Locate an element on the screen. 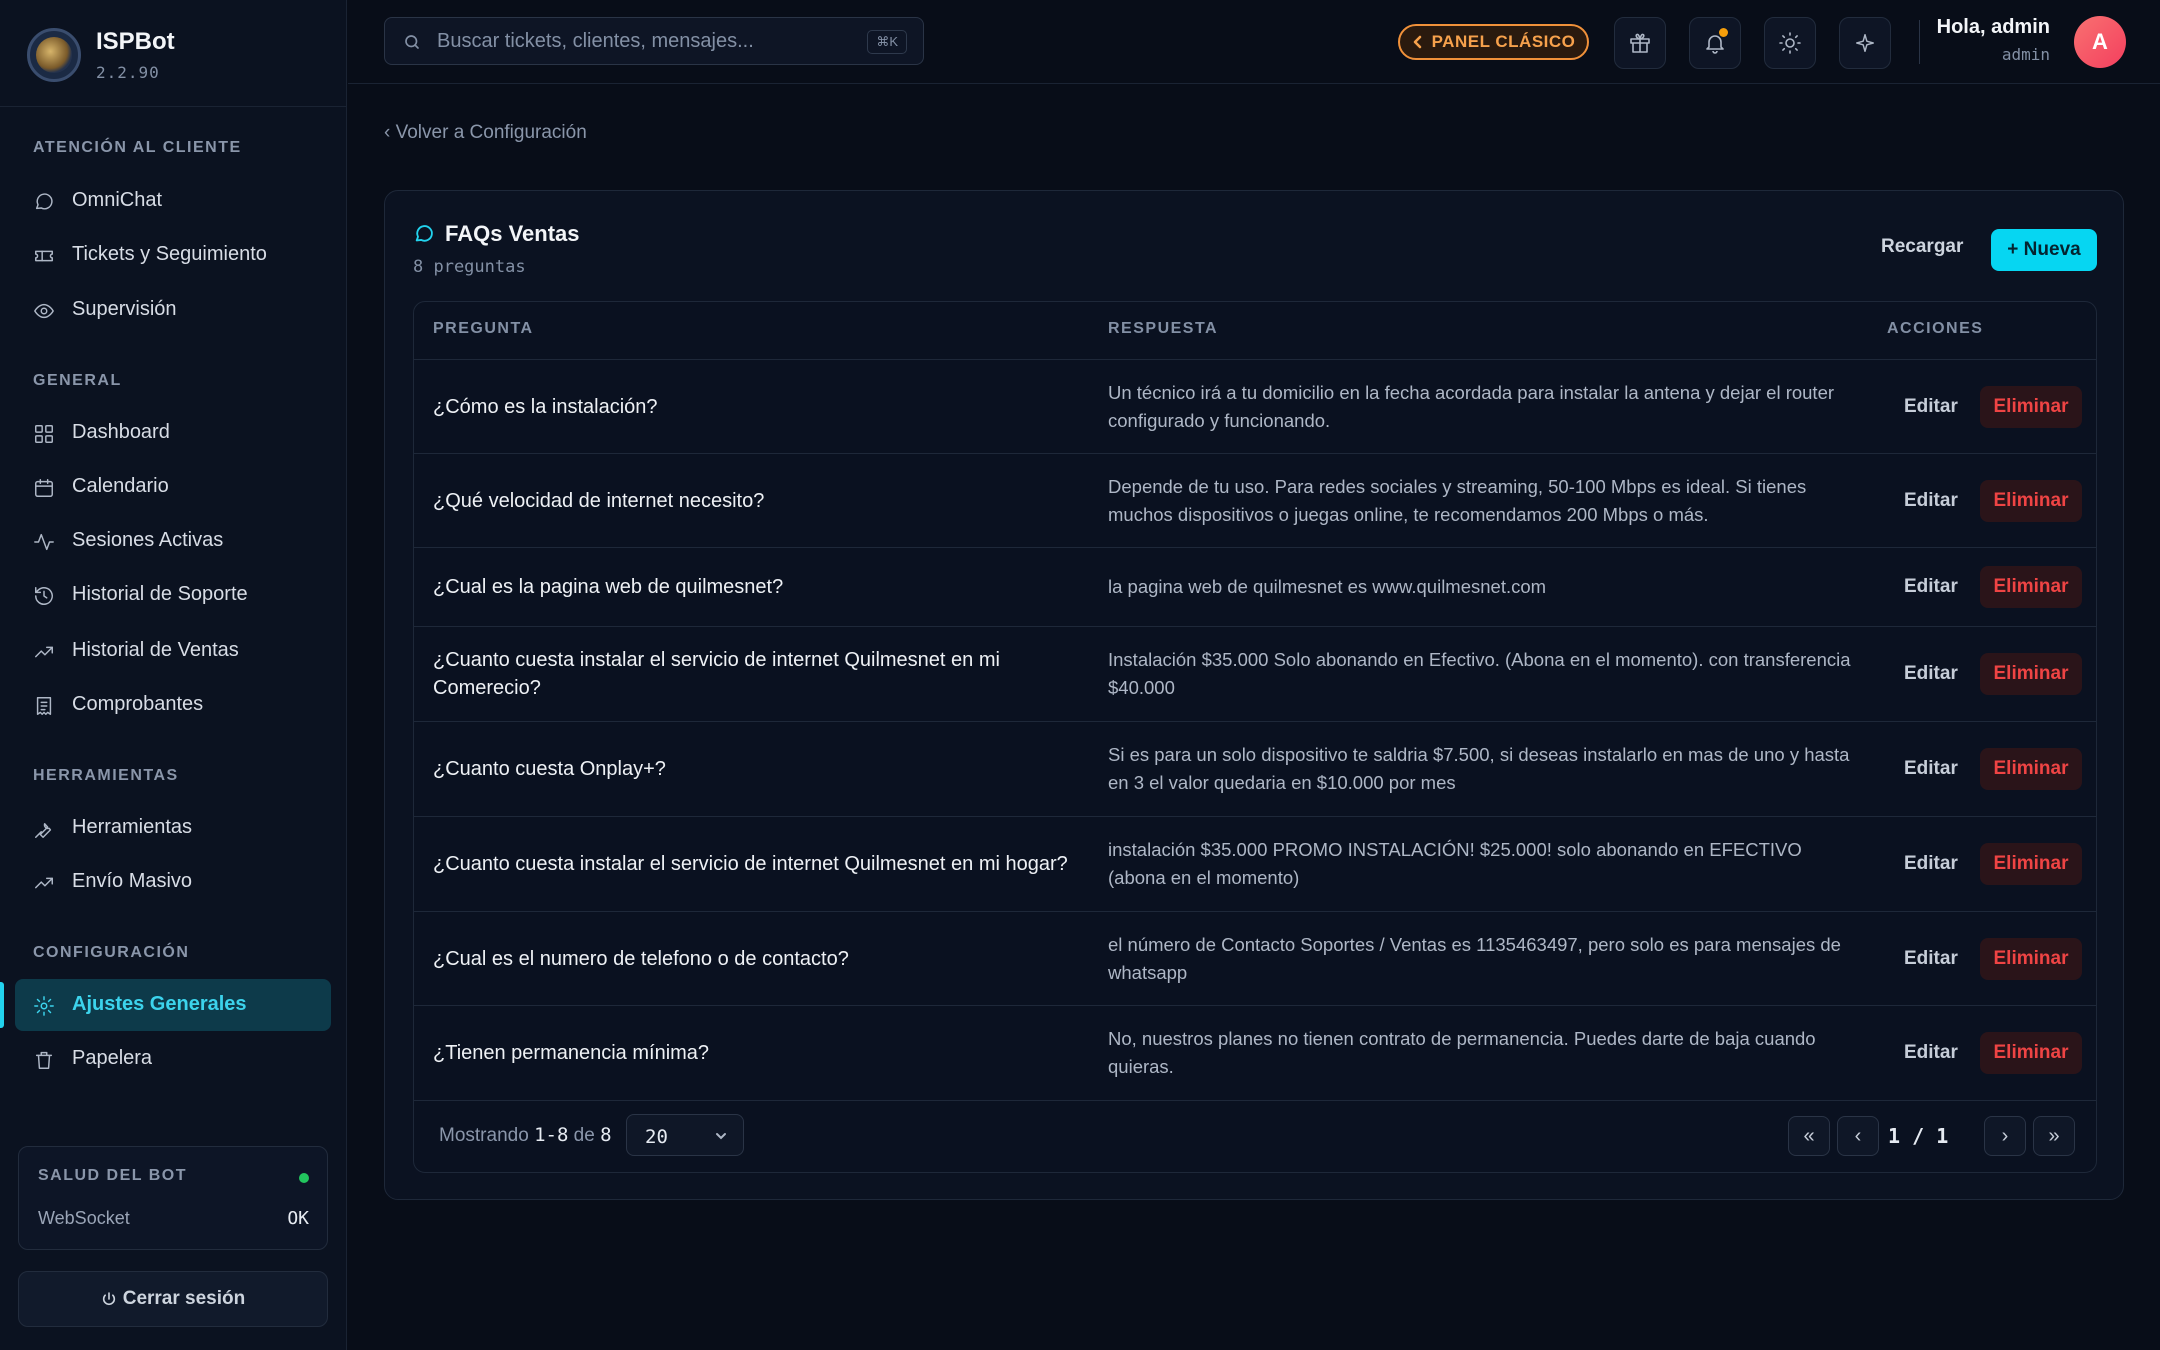 The height and width of the screenshot is (1350, 2160). showing-summary: Mostrando 1-8 de 8 is located at coordinates (525, 1135).